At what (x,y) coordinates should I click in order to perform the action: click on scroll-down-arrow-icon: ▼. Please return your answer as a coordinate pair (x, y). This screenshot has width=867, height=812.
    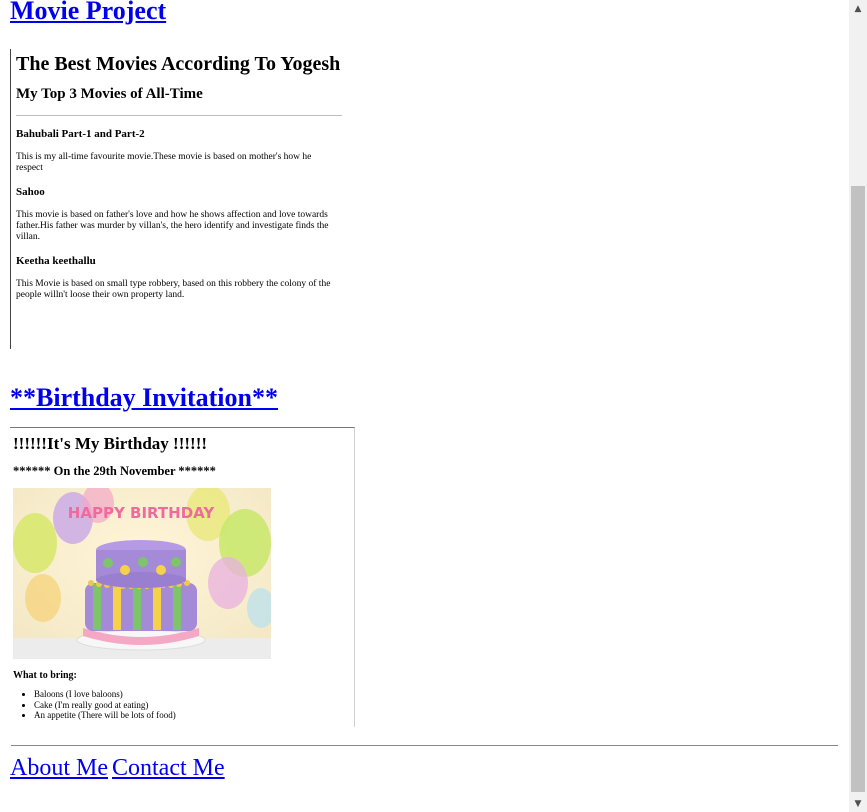
    Looking at the image, I should click on (858, 803).